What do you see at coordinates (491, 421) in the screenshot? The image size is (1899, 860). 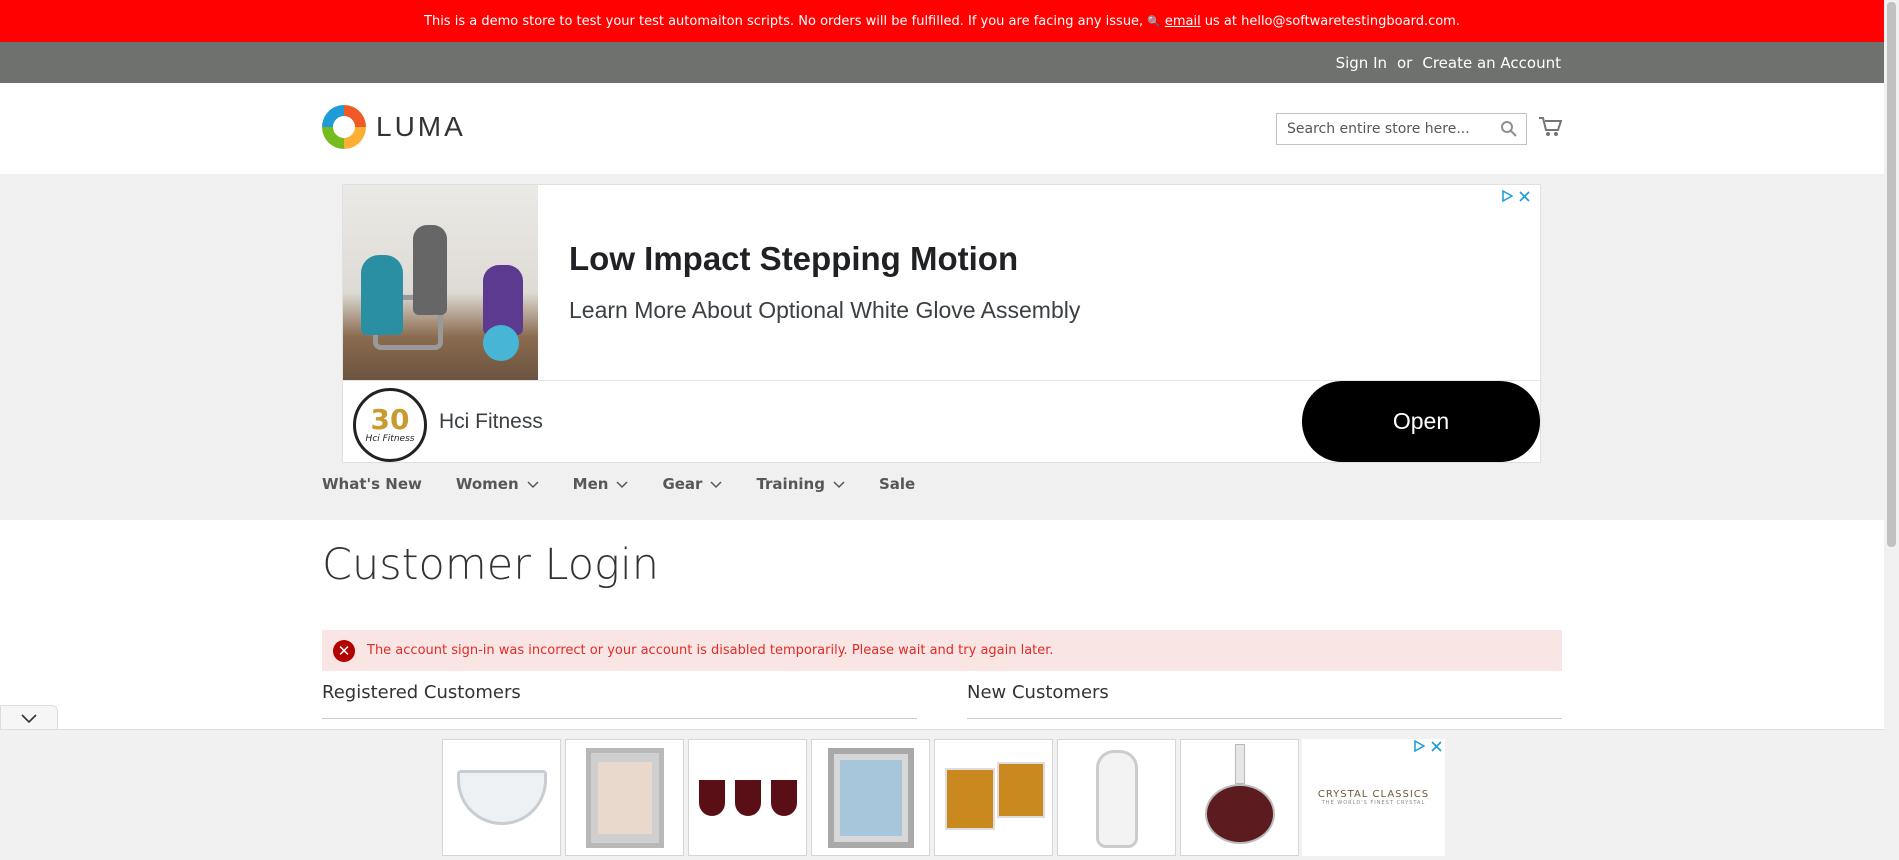 I see `ad-brand-name: Hci Fitness` at bounding box center [491, 421].